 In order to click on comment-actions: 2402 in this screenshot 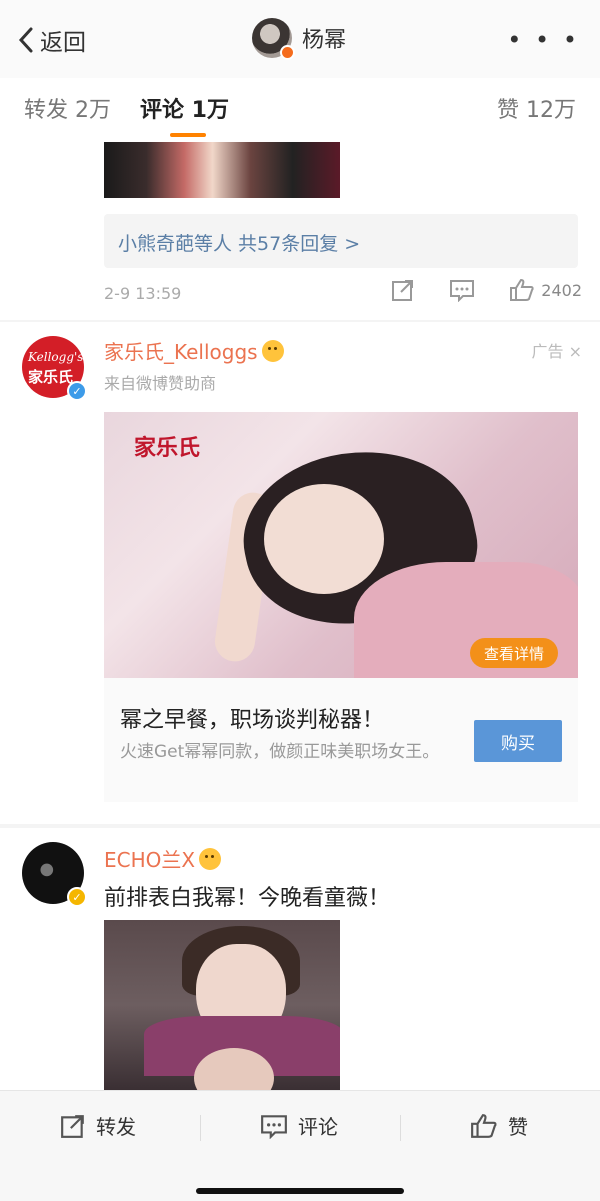, I will do `click(469, 290)`.